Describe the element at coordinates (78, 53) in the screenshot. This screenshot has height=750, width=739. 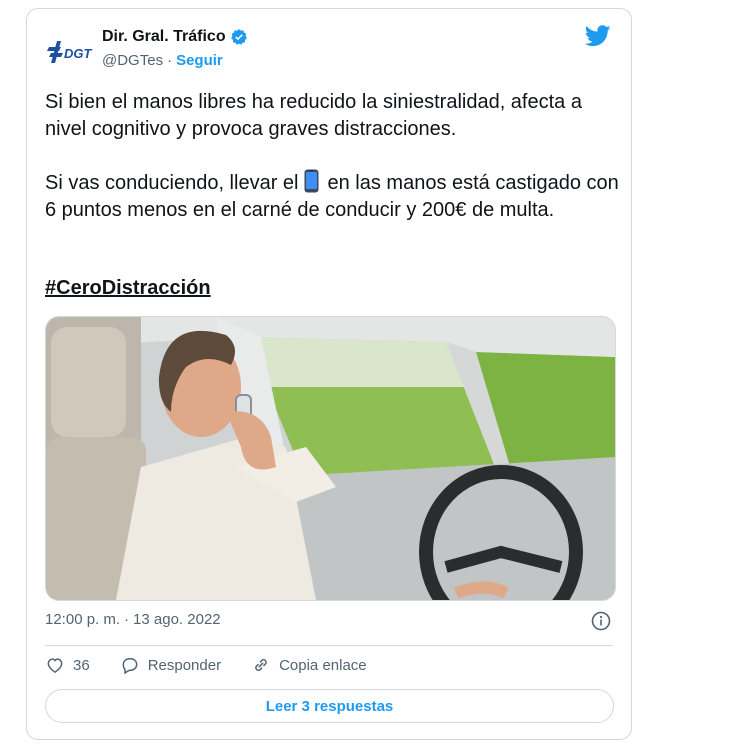
I see `dgt-logo-text: DGT` at that location.